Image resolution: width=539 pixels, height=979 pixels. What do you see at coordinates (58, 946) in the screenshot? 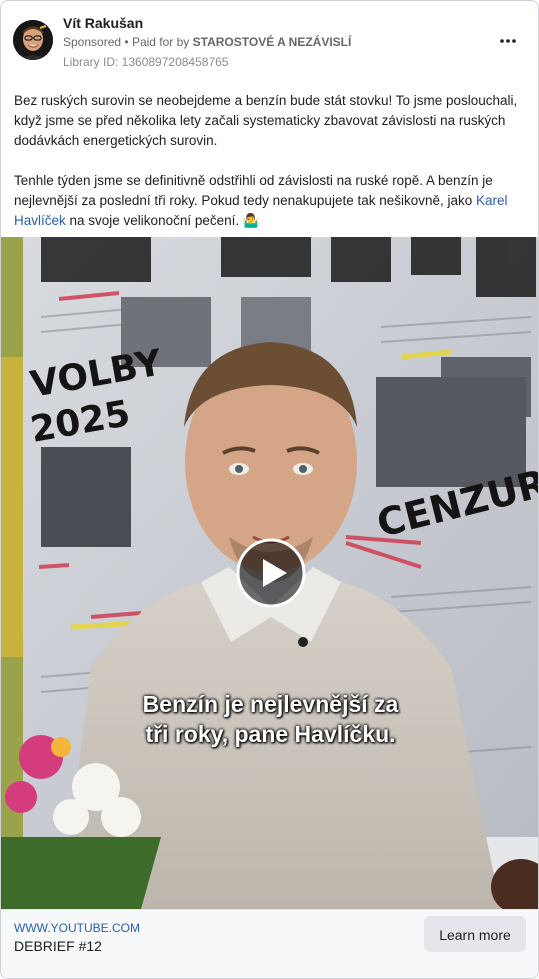
I see `link-headline: DEBRIEF #12` at bounding box center [58, 946].